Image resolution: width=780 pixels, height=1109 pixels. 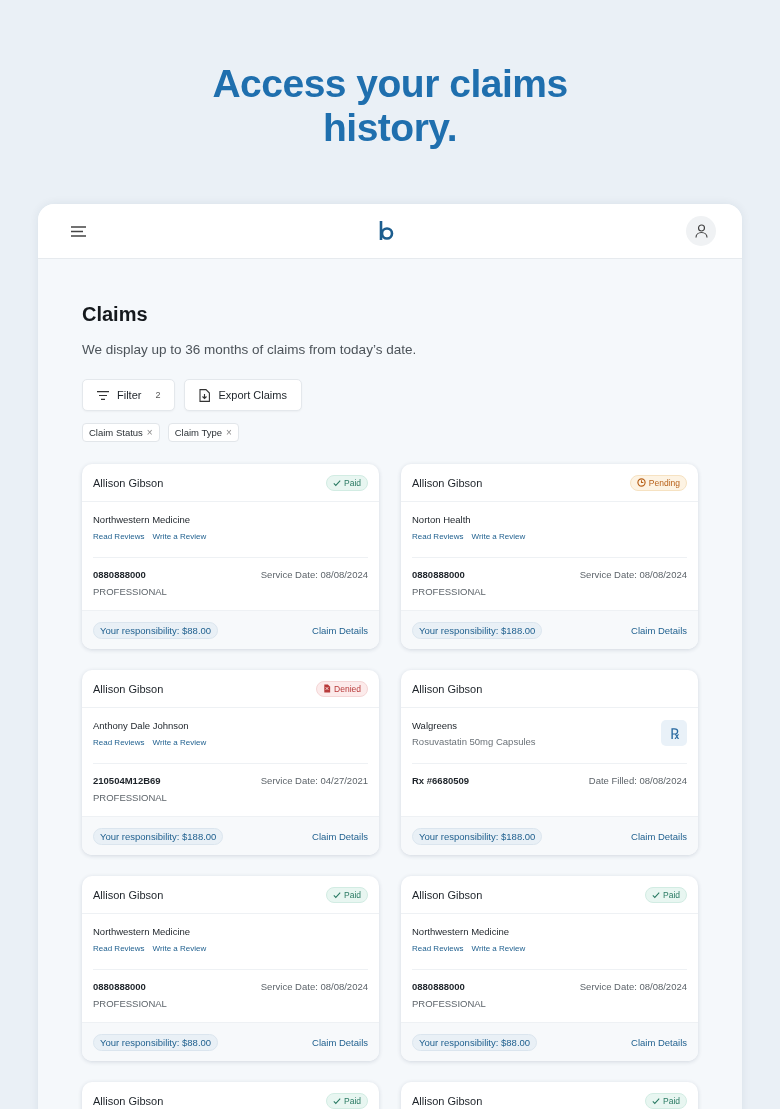 I want to click on provider-name: Walgreens, so click(x=435, y=725).